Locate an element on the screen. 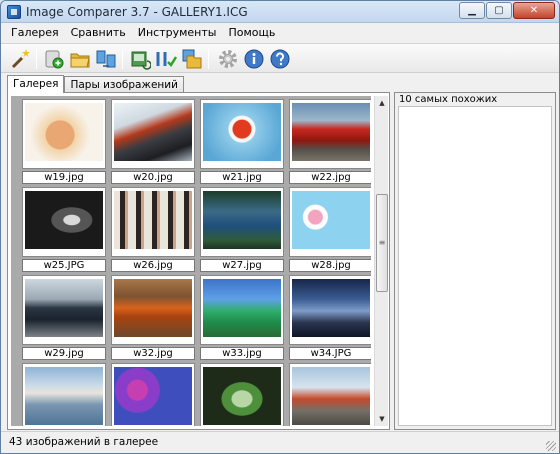 Image resolution: width=560 pixels, height=454 pixels. resize-grip-icon is located at coordinates (551, 446).